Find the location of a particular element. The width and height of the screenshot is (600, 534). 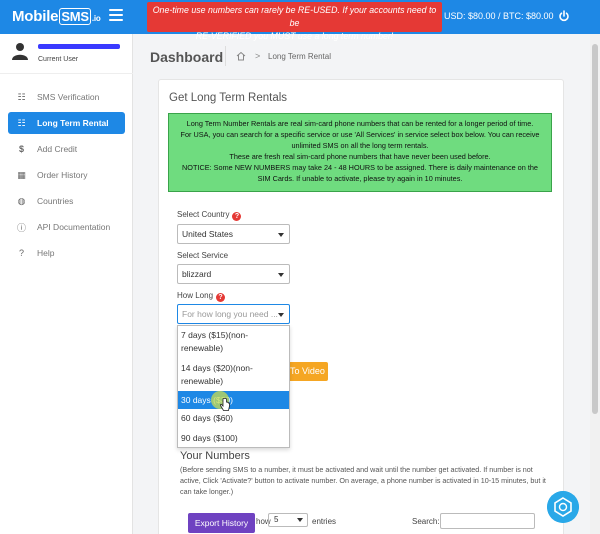

how-long-label: How Long? is located at coordinates (201, 296).